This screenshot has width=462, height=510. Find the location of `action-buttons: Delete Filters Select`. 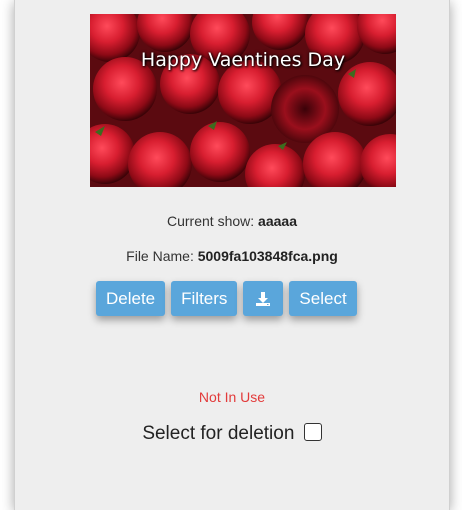

action-buttons: Delete Filters Select is located at coordinates (226, 298).